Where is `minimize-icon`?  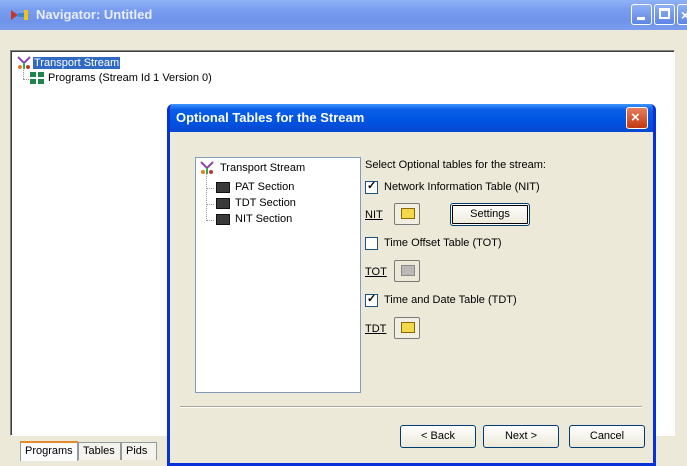 minimize-icon is located at coordinates (641, 18).